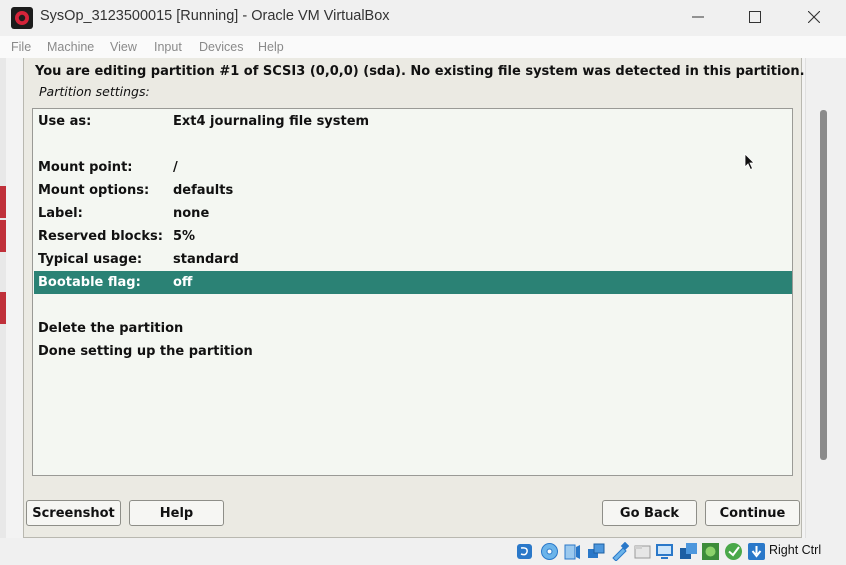  Describe the element at coordinates (749, 162) in the screenshot. I see `mouse-pointer-icon` at that location.